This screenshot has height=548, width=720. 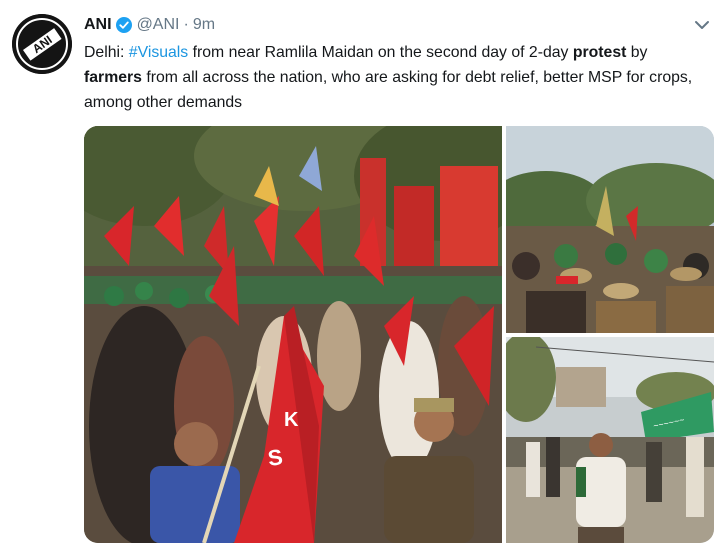 What do you see at coordinates (702, 25) in the screenshot?
I see `chevron-down-icon` at bounding box center [702, 25].